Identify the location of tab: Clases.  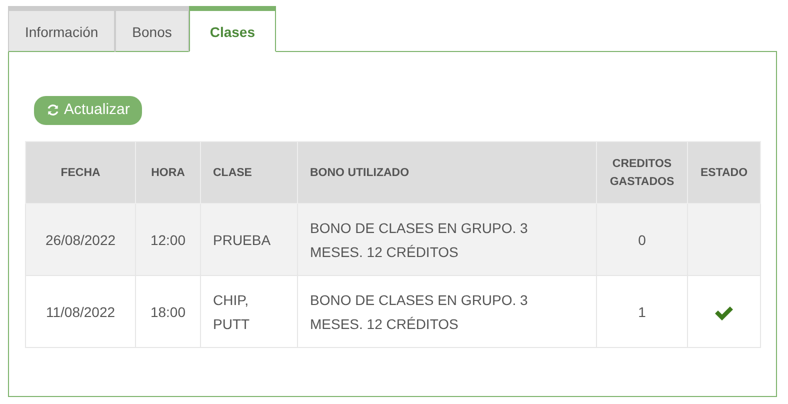
(232, 29).